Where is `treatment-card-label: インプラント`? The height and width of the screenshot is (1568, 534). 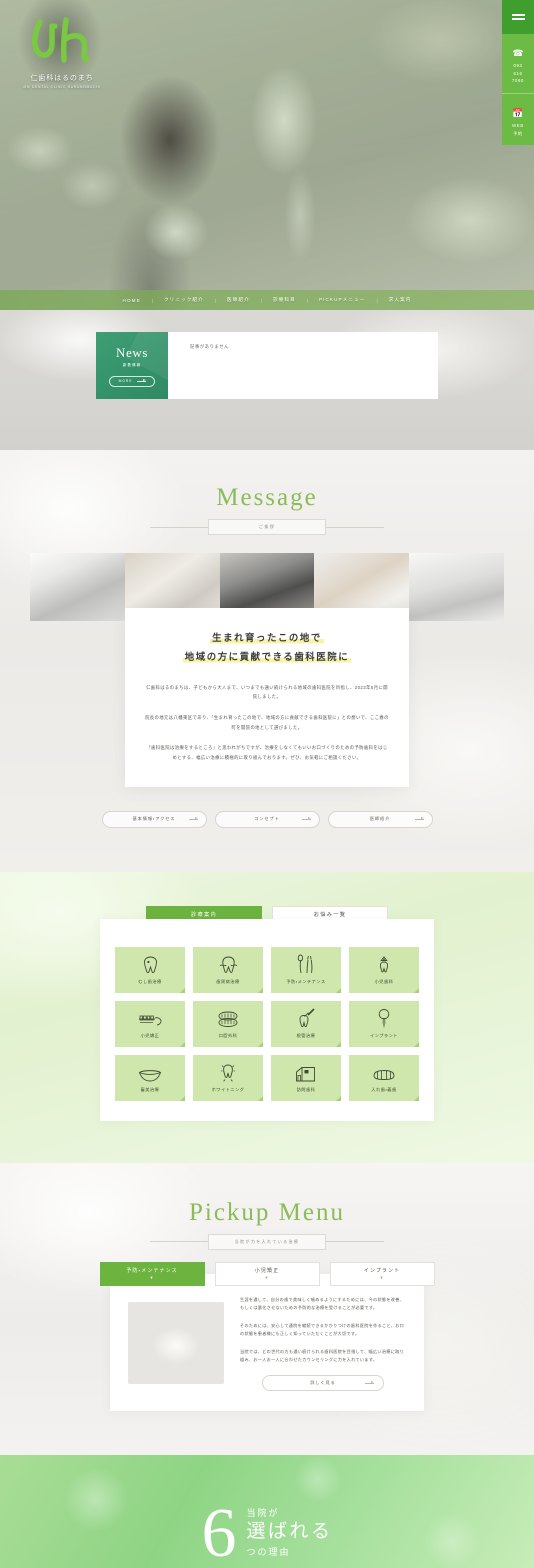 treatment-card-label: インプラント is located at coordinates (384, 1035).